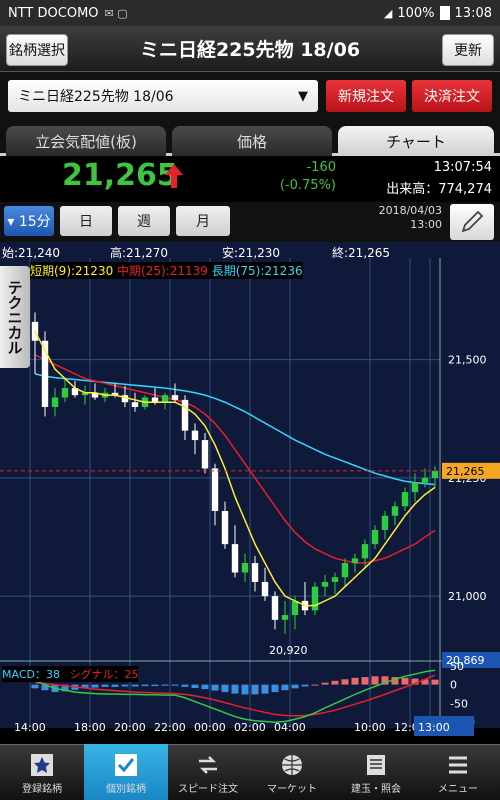 This screenshot has width=500, height=800. I want to click on open-value: 始:21,240, so click(31, 253).